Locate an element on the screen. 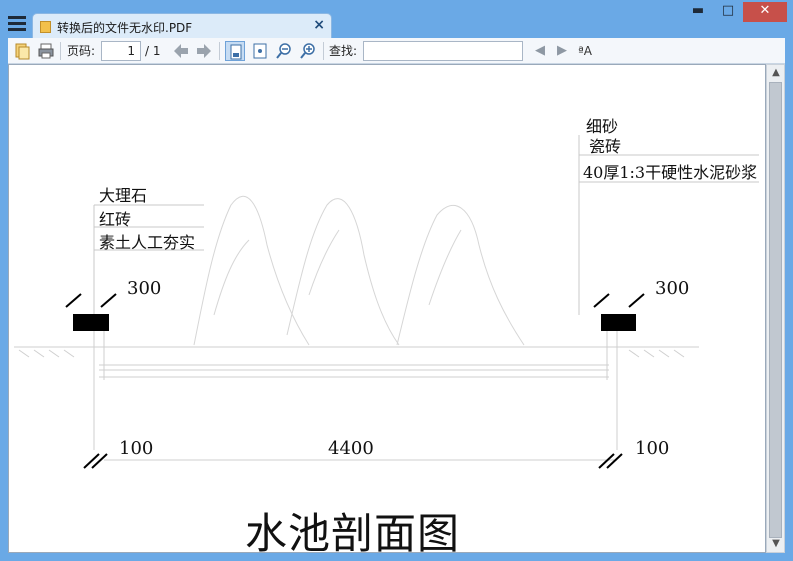 The image size is (793, 561). close-window-button: ✕ is located at coordinates (765, 12).